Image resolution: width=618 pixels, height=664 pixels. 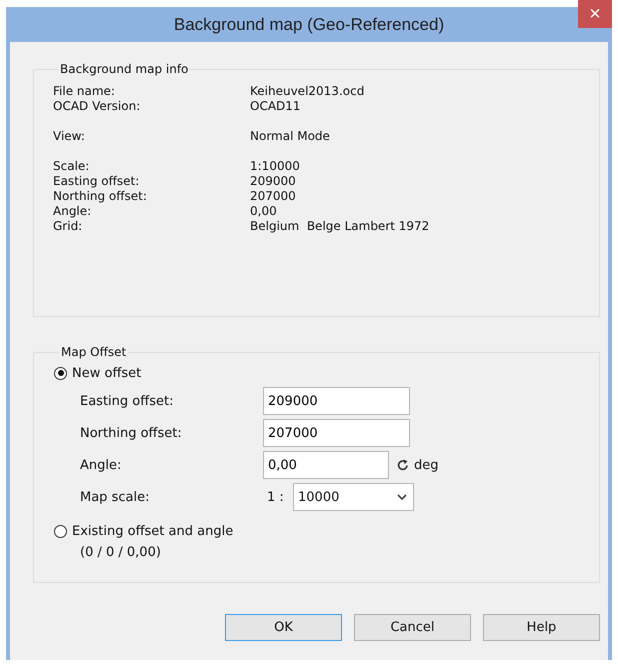 What do you see at coordinates (72, 211) in the screenshot?
I see `info-label: Angle:` at bounding box center [72, 211].